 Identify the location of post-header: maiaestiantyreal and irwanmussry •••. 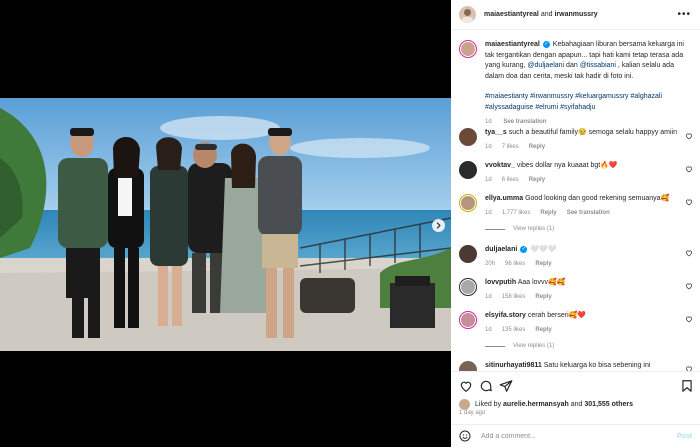
(575, 15).